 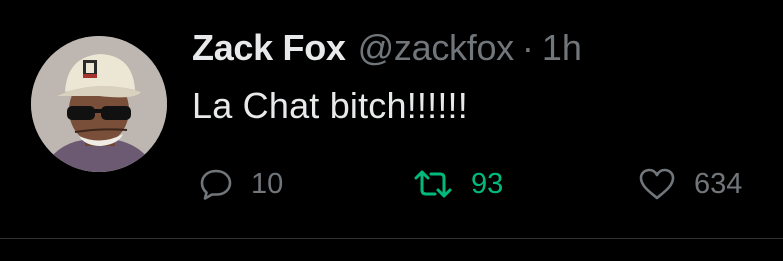 What do you see at coordinates (458, 184) in the screenshot?
I see `retweet-button: 93` at bounding box center [458, 184].